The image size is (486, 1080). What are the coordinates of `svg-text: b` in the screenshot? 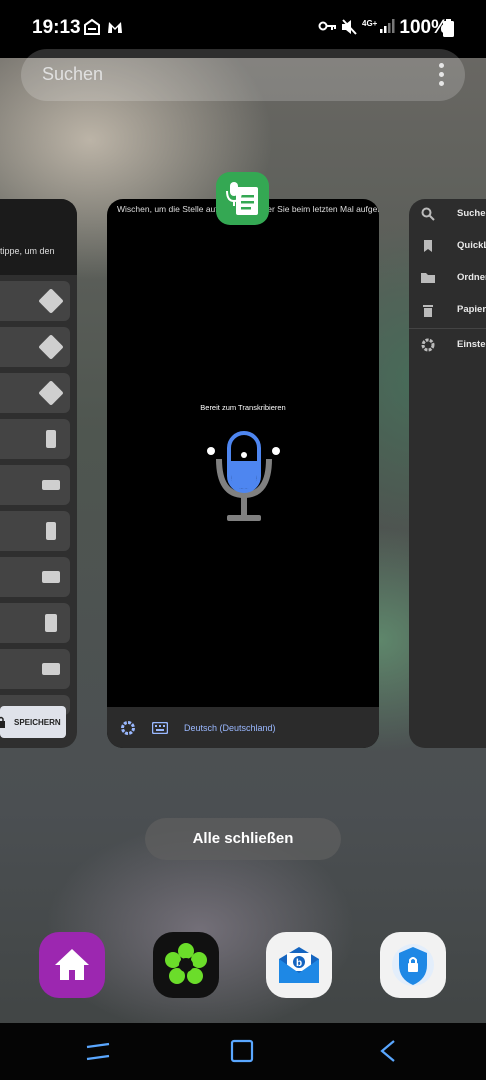 It's located at (299, 963).